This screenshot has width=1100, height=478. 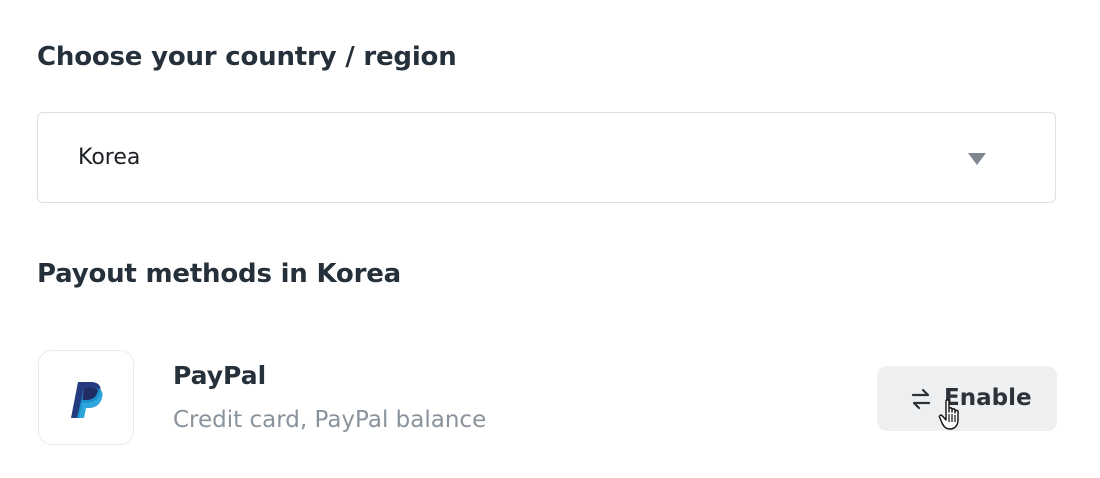 I want to click on payout-methods-heading: Payout methods in Korea, so click(x=219, y=274).